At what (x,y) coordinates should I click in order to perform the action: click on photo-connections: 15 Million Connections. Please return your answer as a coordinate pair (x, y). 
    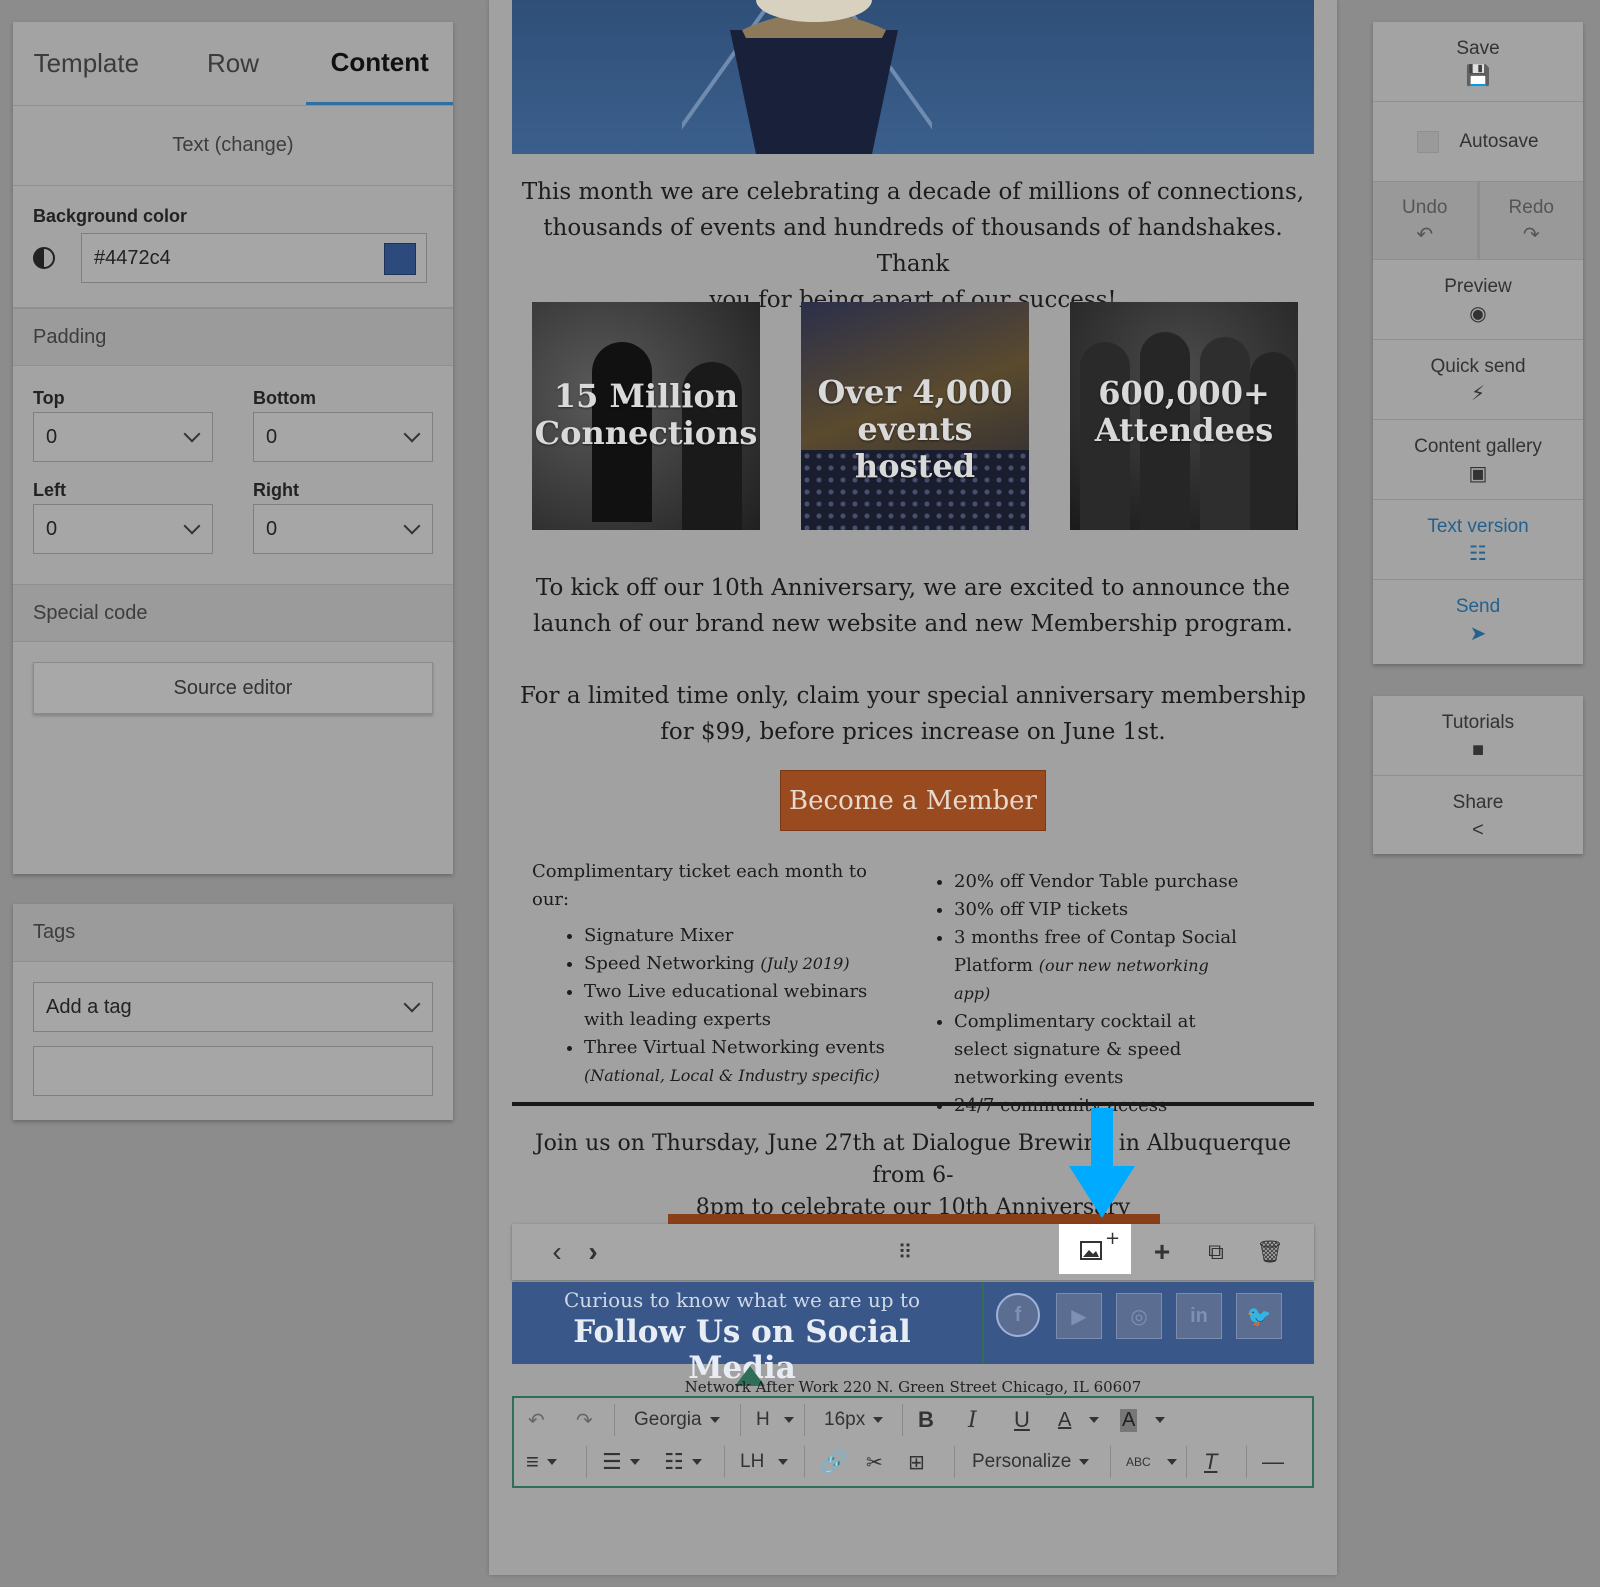
    Looking at the image, I should click on (646, 416).